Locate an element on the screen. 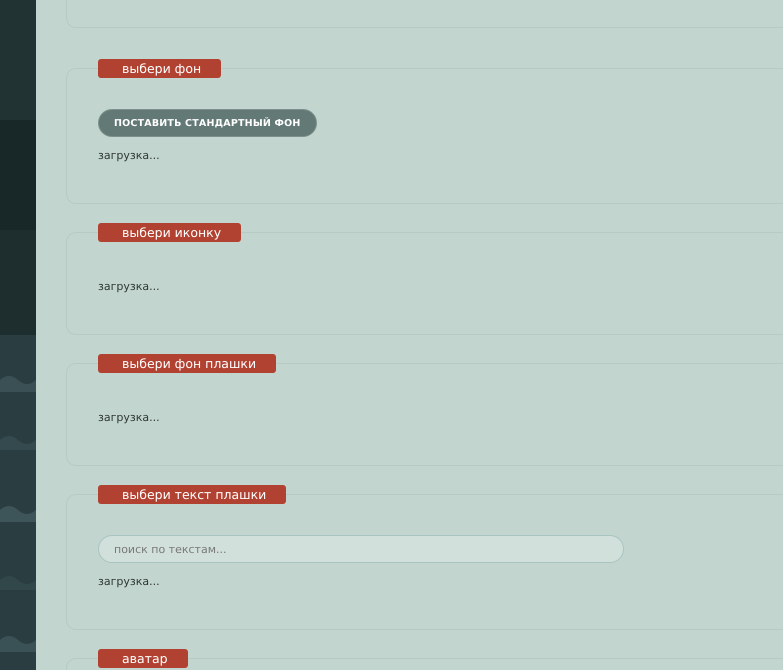 The height and width of the screenshot is (670, 783). section-label: аватар is located at coordinates (143, 658).